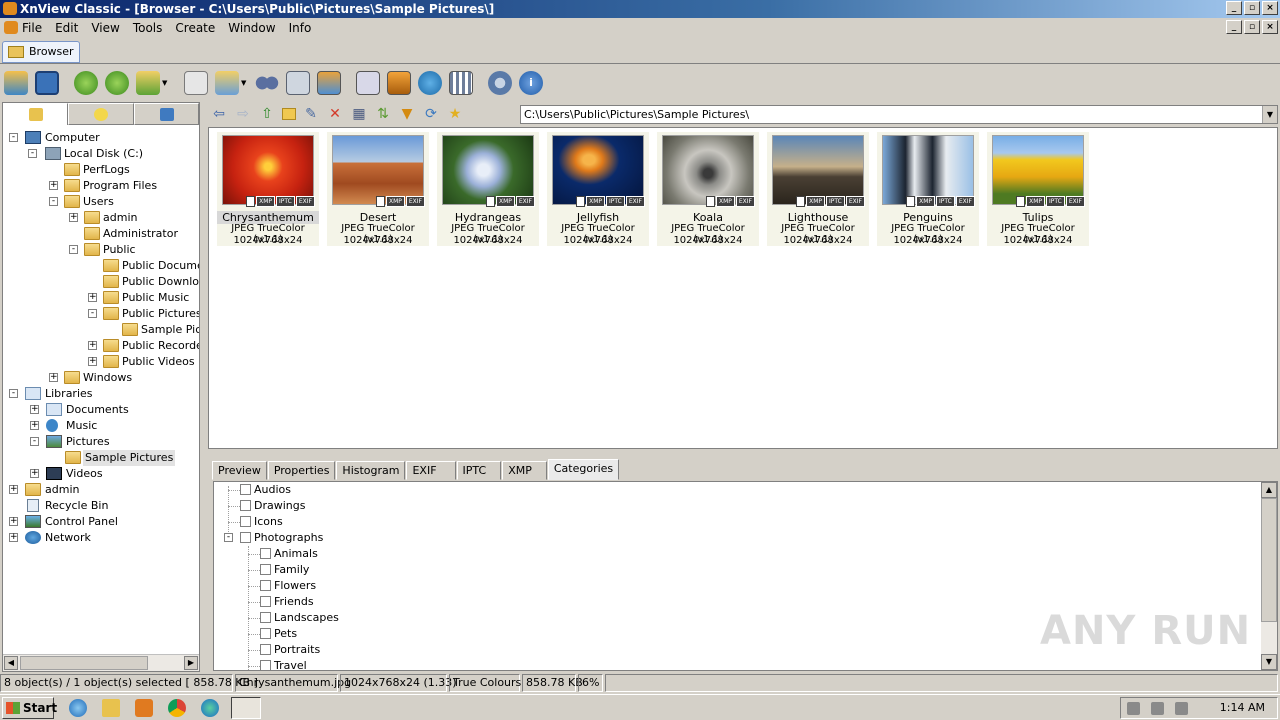 The image size is (1280, 720). What do you see at coordinates (1252, 8) in the screenshot?
I see `maximize-button: ▫` at bounding box center [1252, 8].